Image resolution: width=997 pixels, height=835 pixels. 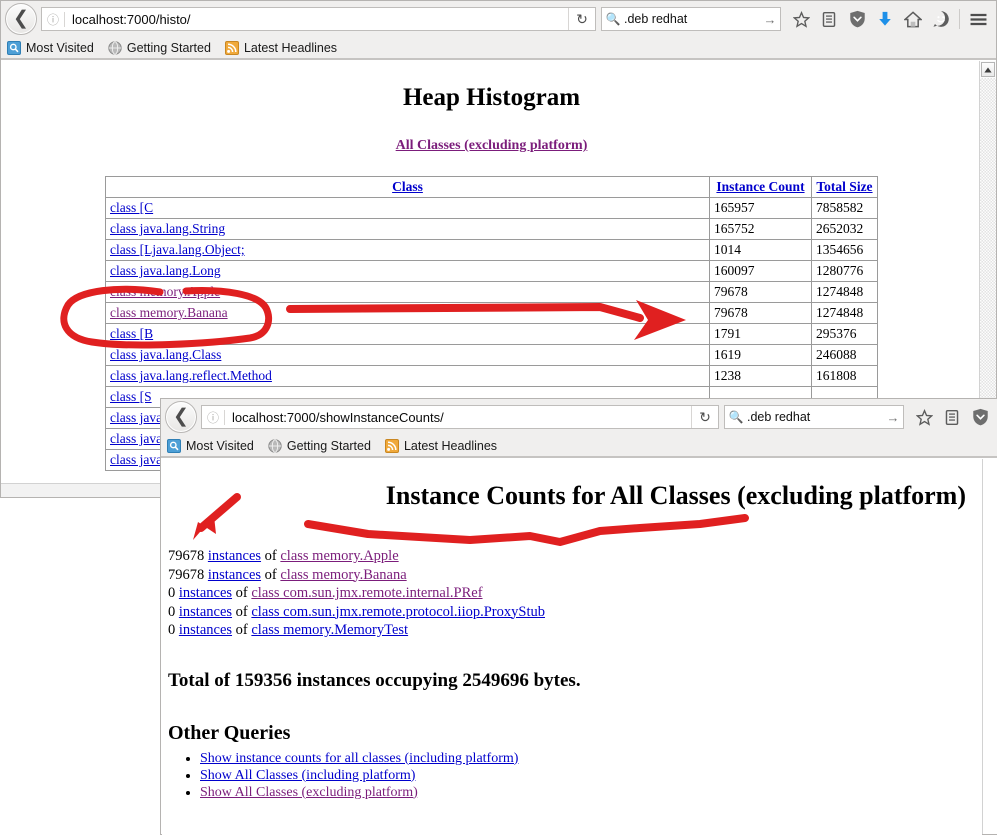 What do you see at coordinates (167, 228) in the screenshot?
I see `class-link: class java.lang.String` at bounding box center [167, 228].